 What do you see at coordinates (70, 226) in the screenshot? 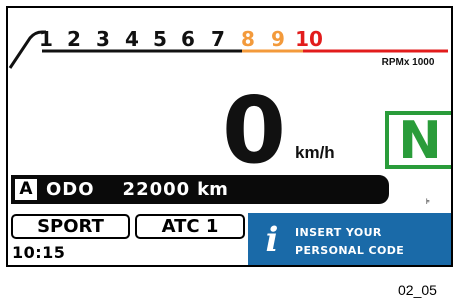
I see `ride-mode-indicator: SPORT` at bounding box center [70, 226].